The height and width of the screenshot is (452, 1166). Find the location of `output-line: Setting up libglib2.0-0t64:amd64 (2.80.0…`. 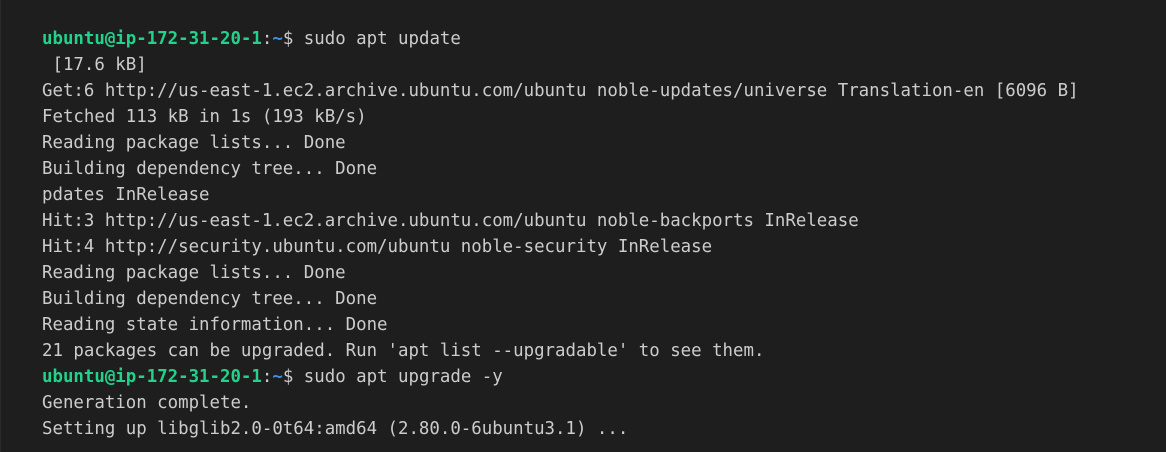

output-line: Setting up libglib2.0-0t64:amd64 (2.80.0… is located at coordinates (335, 429).